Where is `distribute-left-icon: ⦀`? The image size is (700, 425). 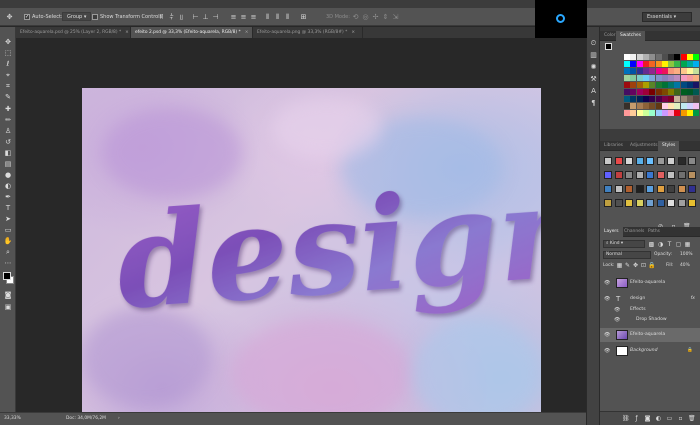 distribute-left-icon: ⦀ is located at coordinates (267, 17).